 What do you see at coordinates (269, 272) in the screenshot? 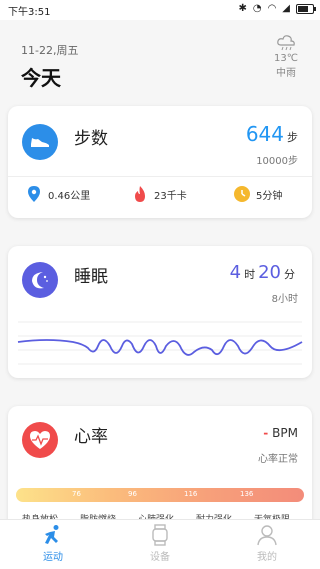
I see `sleep-minutes: 20` at bounding box center [269, 272].